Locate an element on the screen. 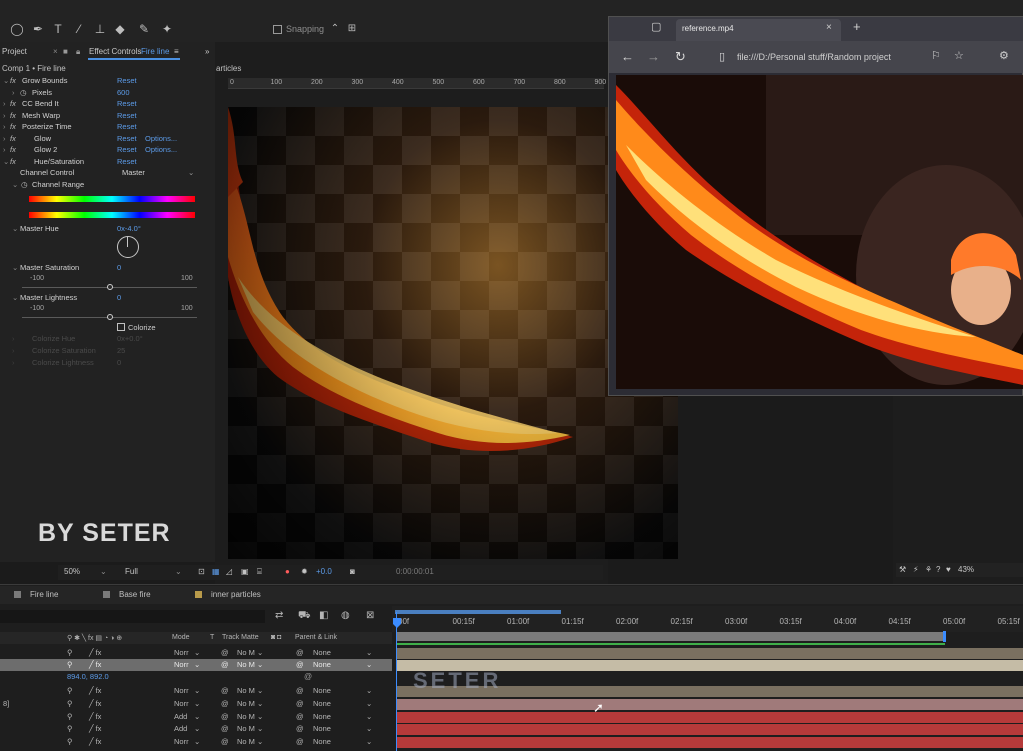  transparency-grid-icon: ▦ is located at coordinates (216, 571).